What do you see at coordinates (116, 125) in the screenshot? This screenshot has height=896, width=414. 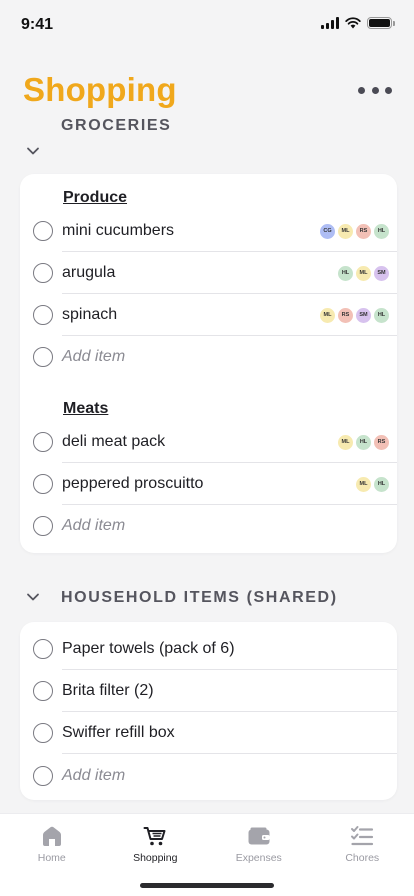 I see `section-title-groceries: GROCERIES` at bounding box center [116, 125].